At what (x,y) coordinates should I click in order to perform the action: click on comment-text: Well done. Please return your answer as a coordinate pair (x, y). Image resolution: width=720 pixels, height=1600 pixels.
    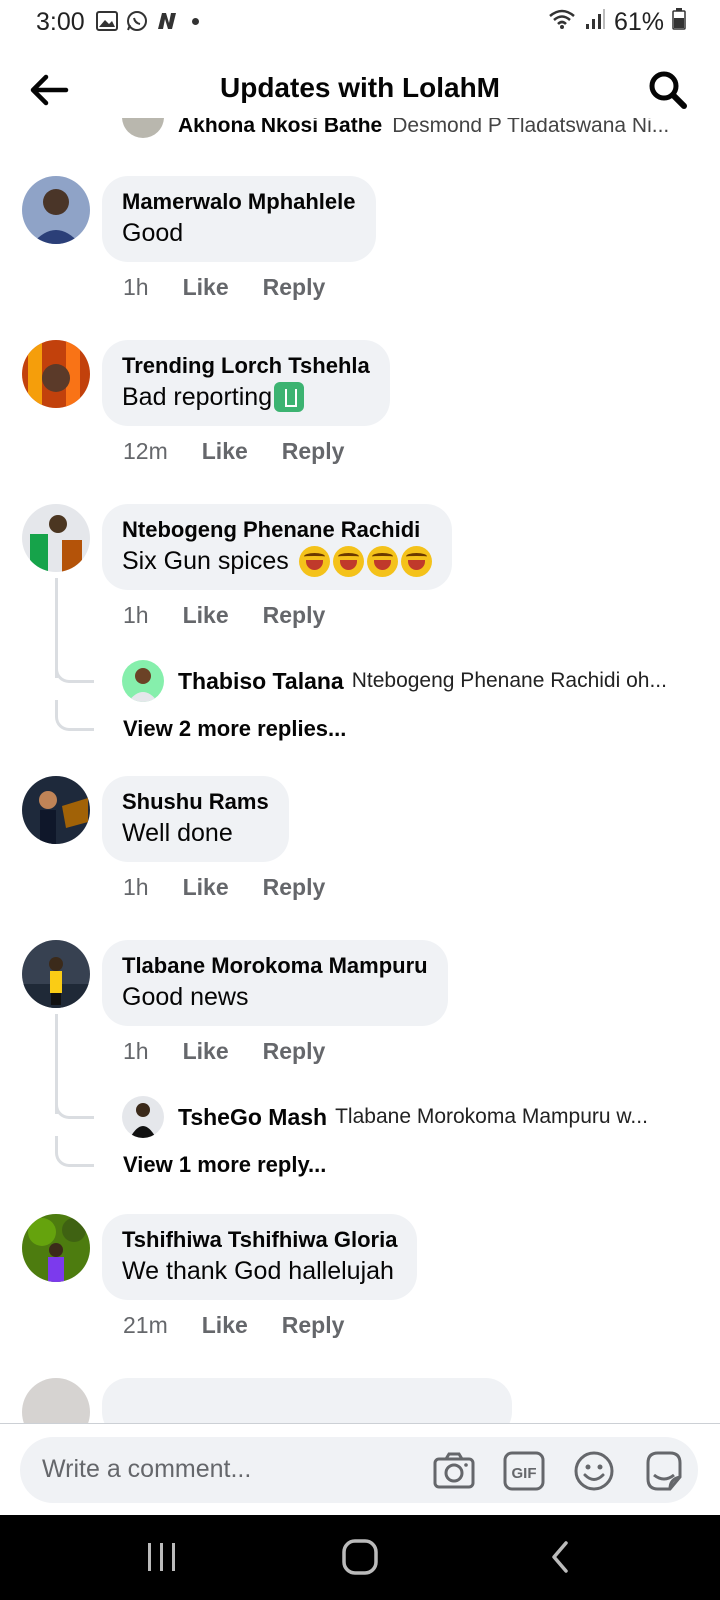
    Looking at the image, I should click on (177, 833).